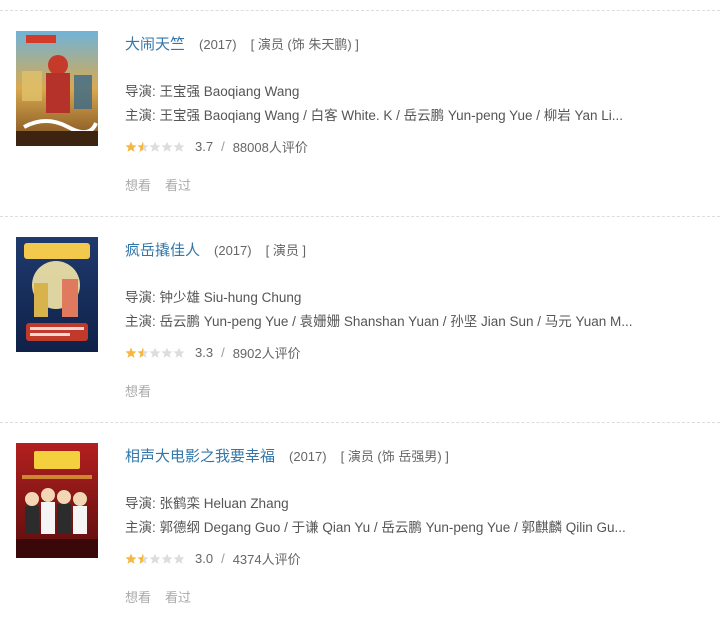 The image size is (720, 629). Describe the element at coordinates (155, 44) in the screenshot. I see `movie-title-link: 大闹天竺` at that location.